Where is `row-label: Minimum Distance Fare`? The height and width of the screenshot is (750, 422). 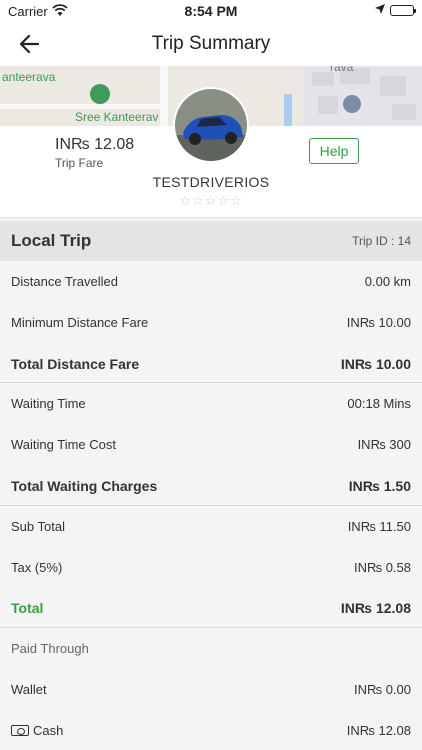
row-label: Minimum Distance Fare is located at coordinates (80, 322).